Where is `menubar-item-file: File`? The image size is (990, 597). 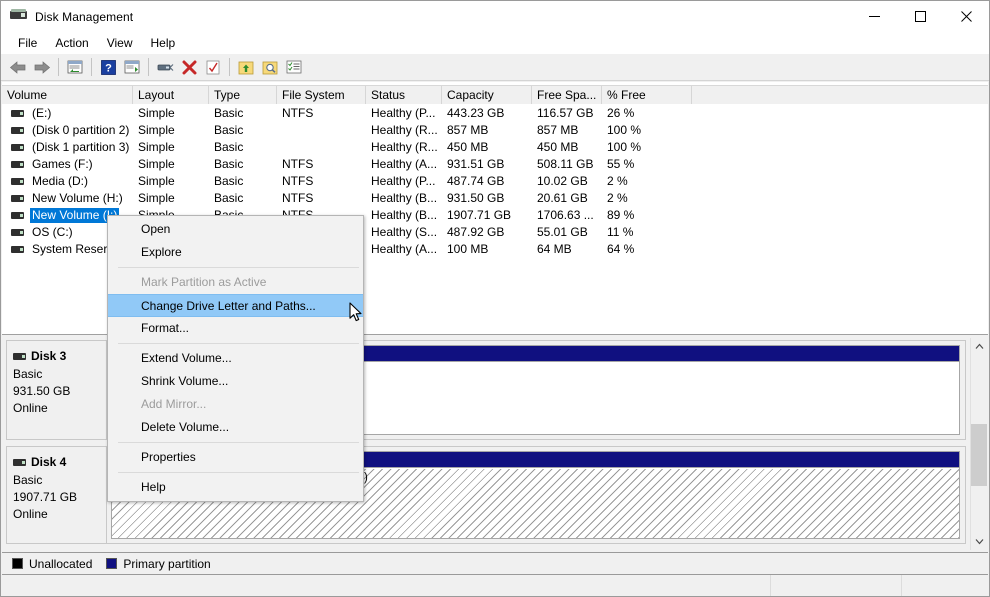 menubar-item-file: File is located at coordinates (27, 43).